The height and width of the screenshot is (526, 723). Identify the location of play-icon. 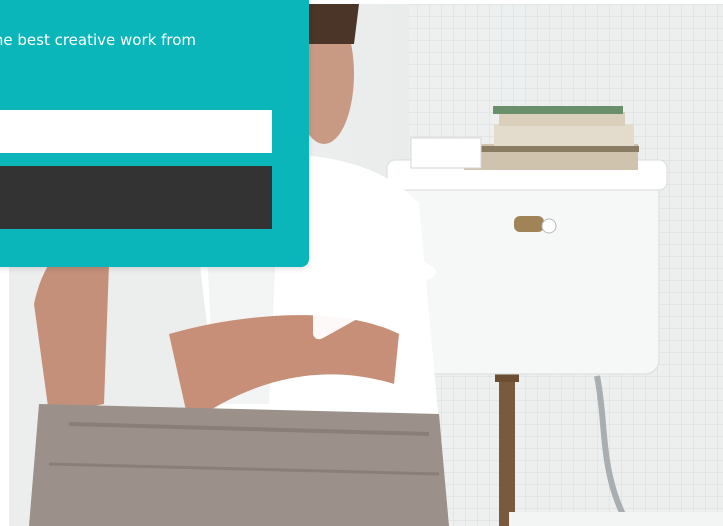
(374, 271).